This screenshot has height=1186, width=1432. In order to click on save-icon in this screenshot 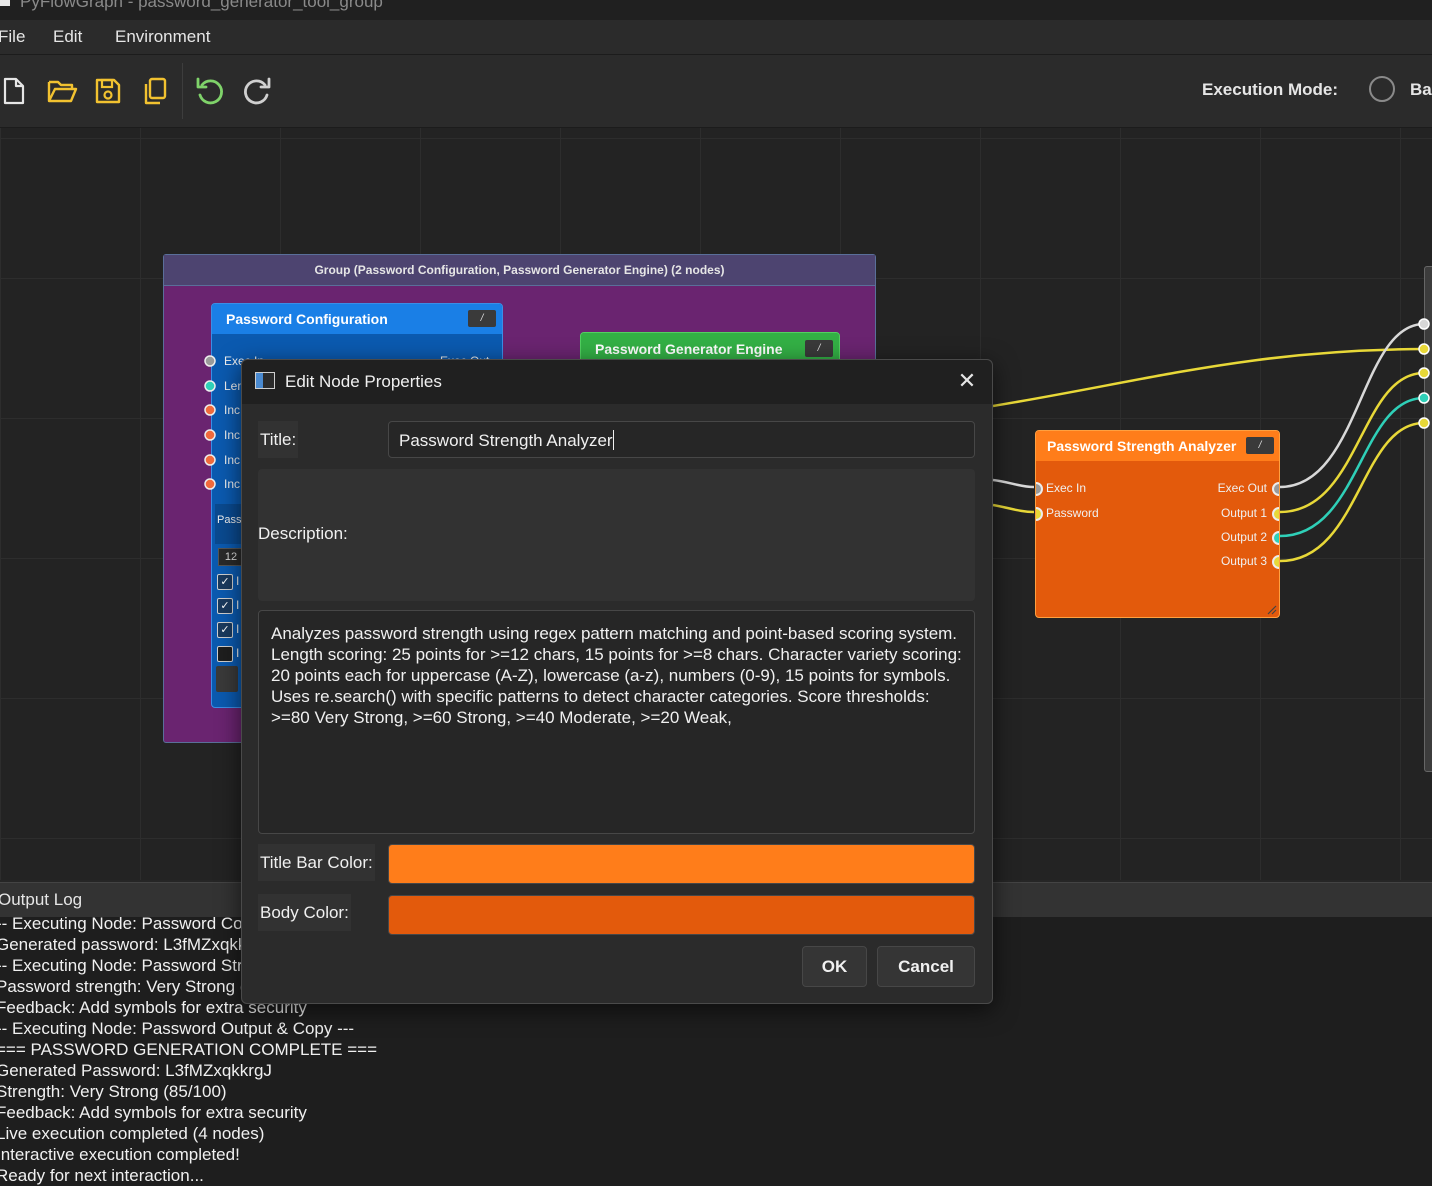, I will do `click(108, 91)`.